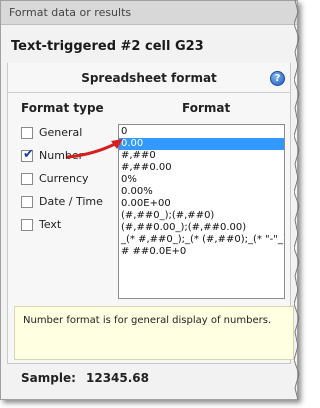  I want to click on text-label: Text, so click(50, 224).